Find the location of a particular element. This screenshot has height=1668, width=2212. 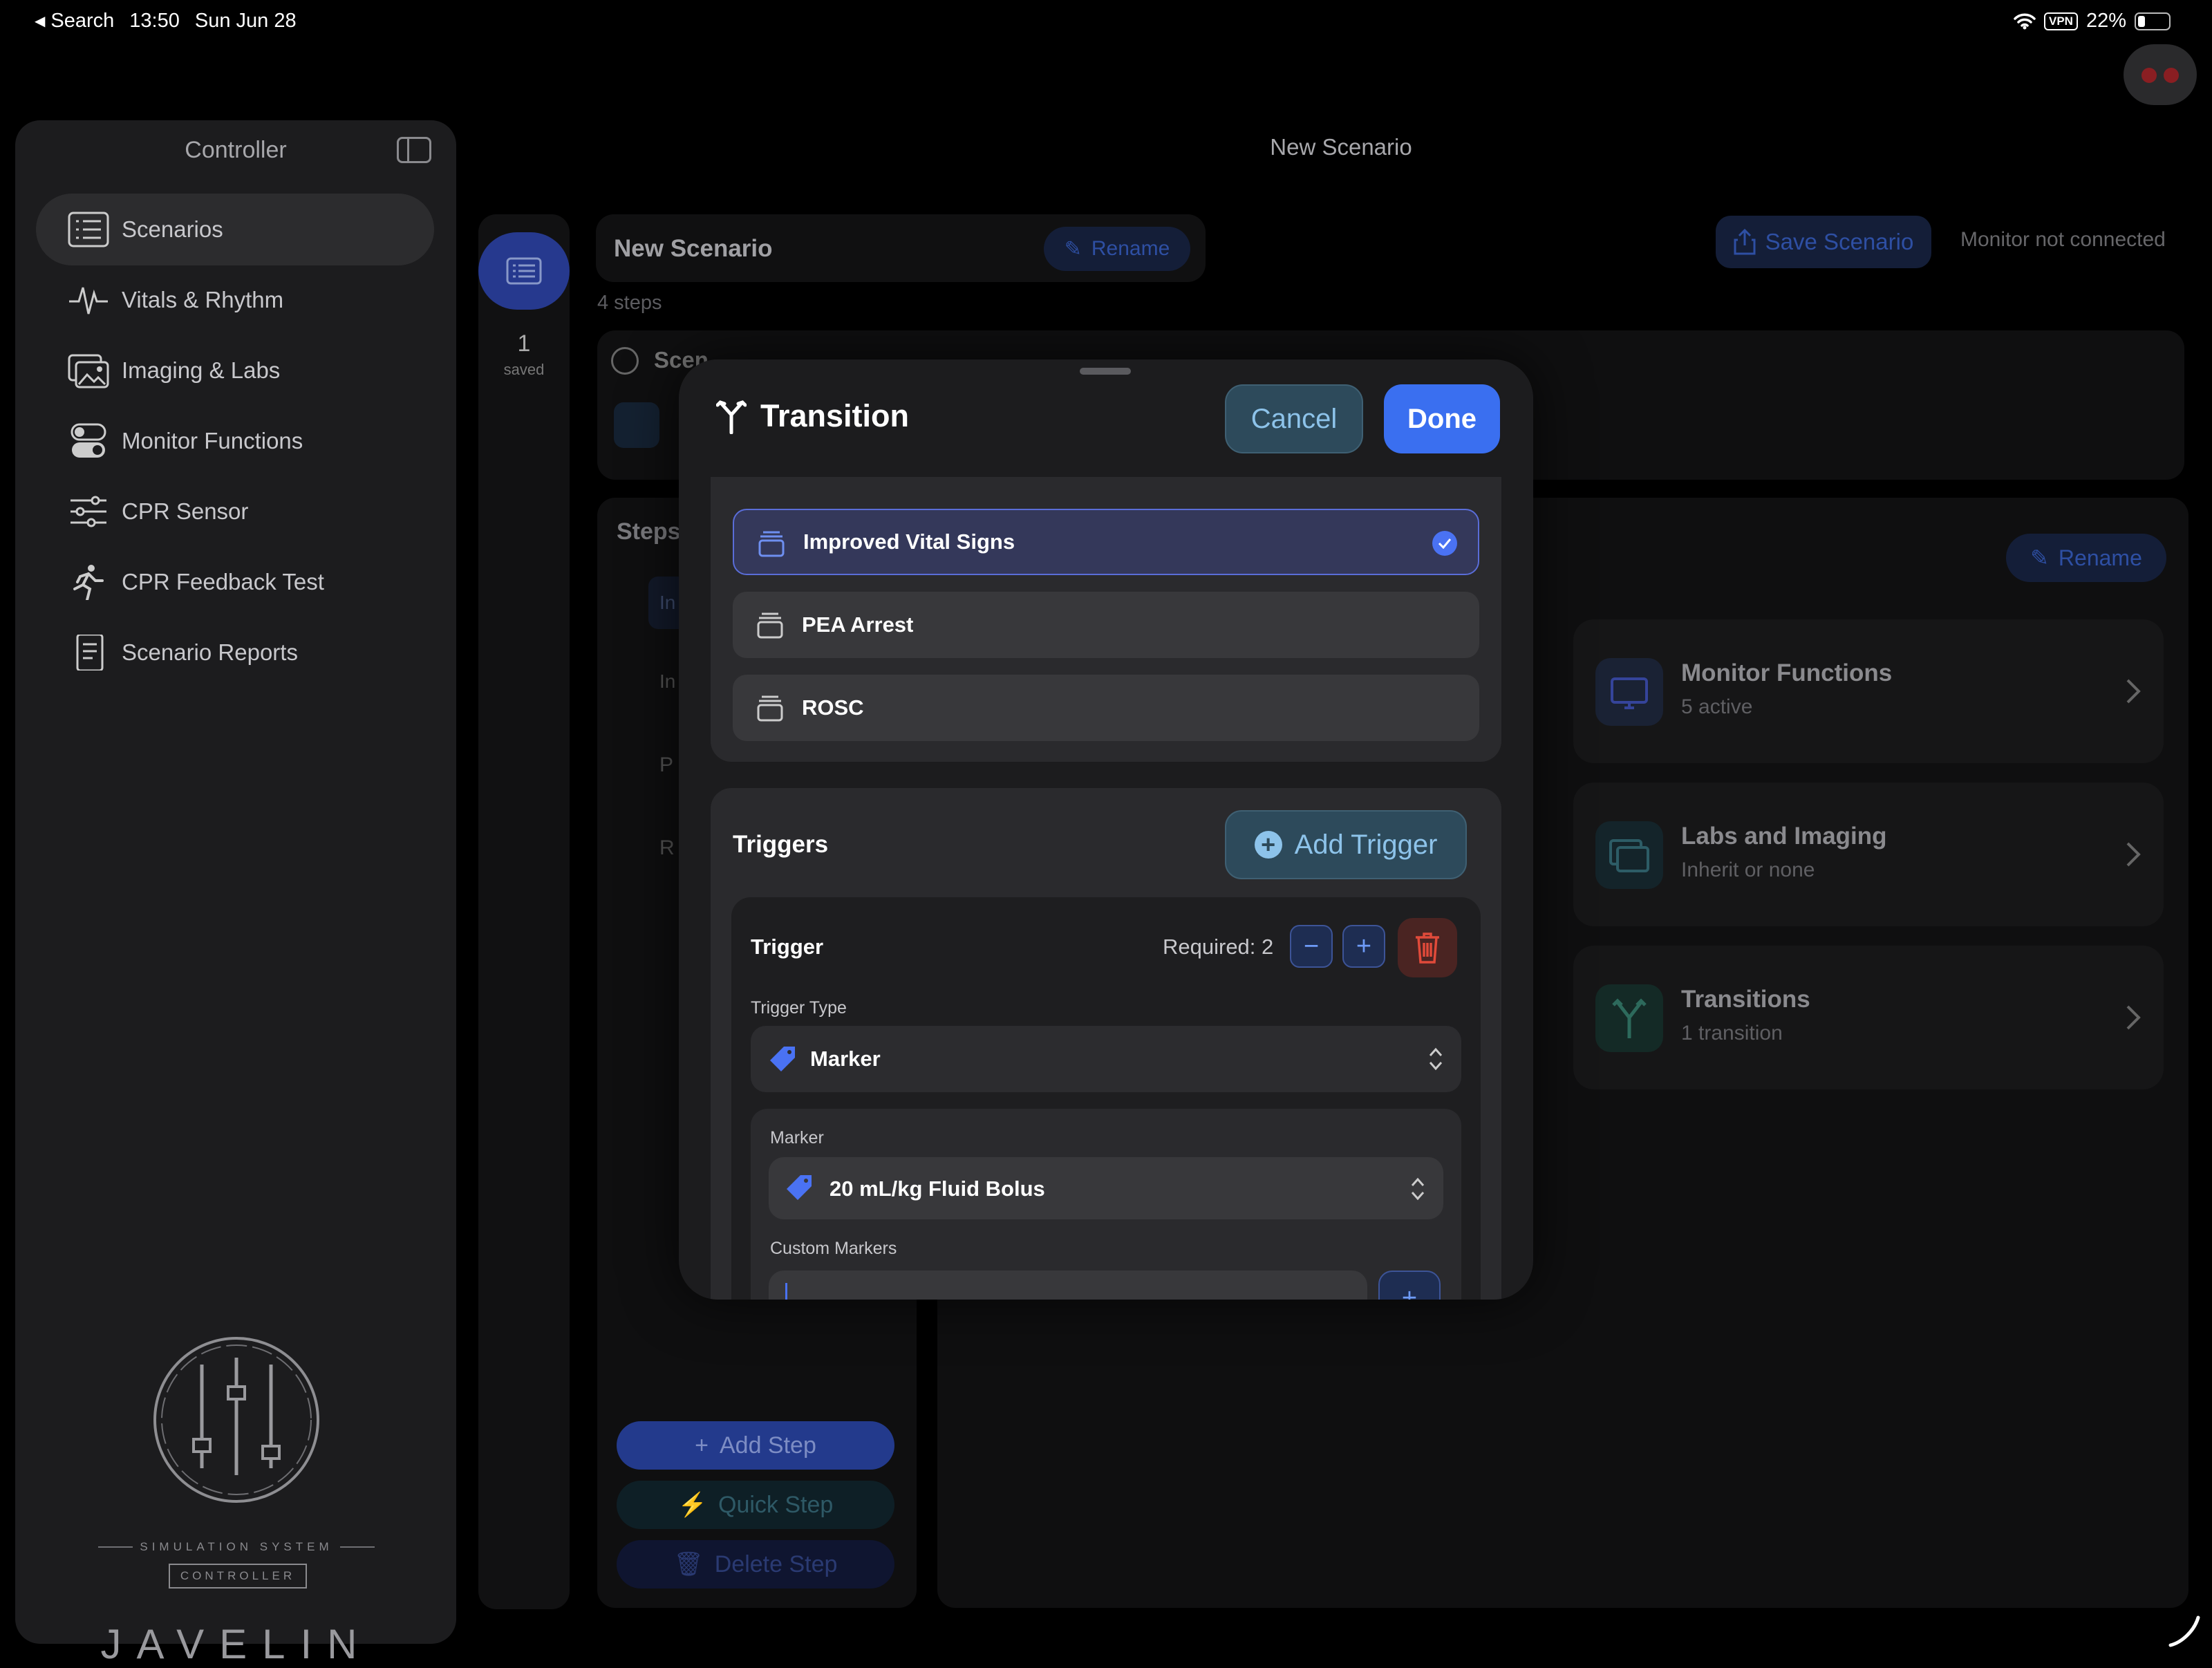

sidebar-item-label: Monitor Functions is located at coordinates (212, 441).